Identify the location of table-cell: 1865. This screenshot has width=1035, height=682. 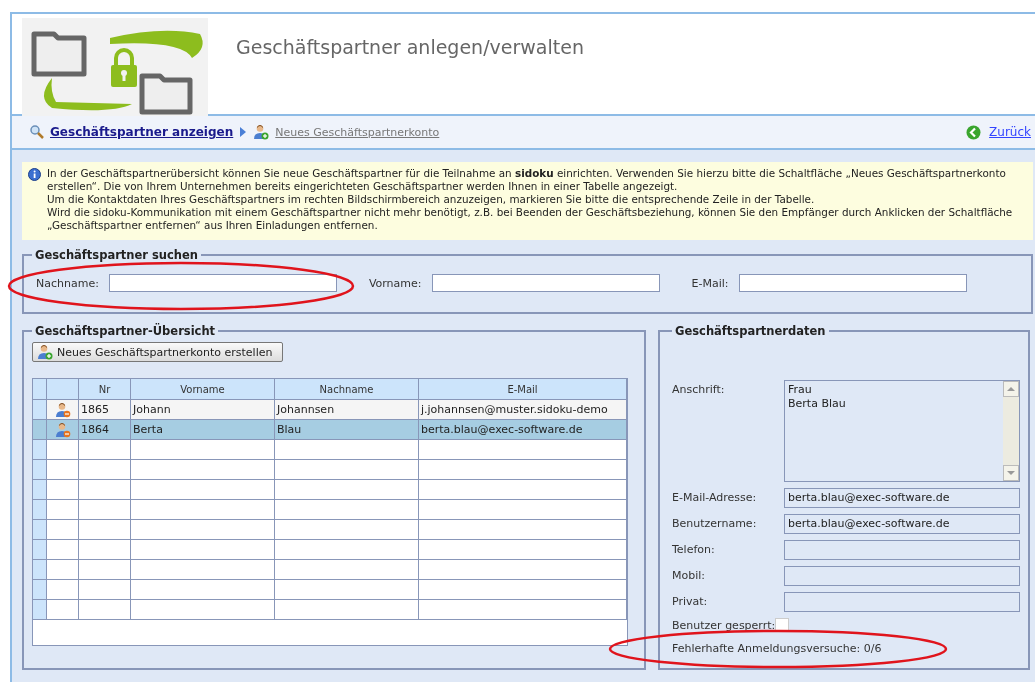
(105, 410).